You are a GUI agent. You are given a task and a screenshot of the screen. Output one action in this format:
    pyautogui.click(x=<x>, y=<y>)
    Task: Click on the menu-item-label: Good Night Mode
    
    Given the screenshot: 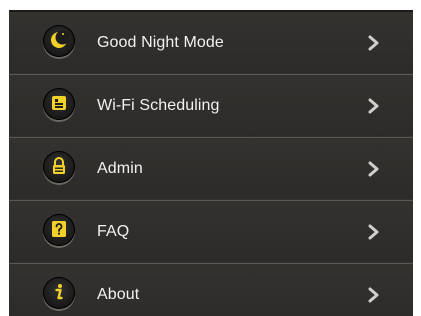 What is the action you would take?
    pyautogui.click(x=160, y=42)
    